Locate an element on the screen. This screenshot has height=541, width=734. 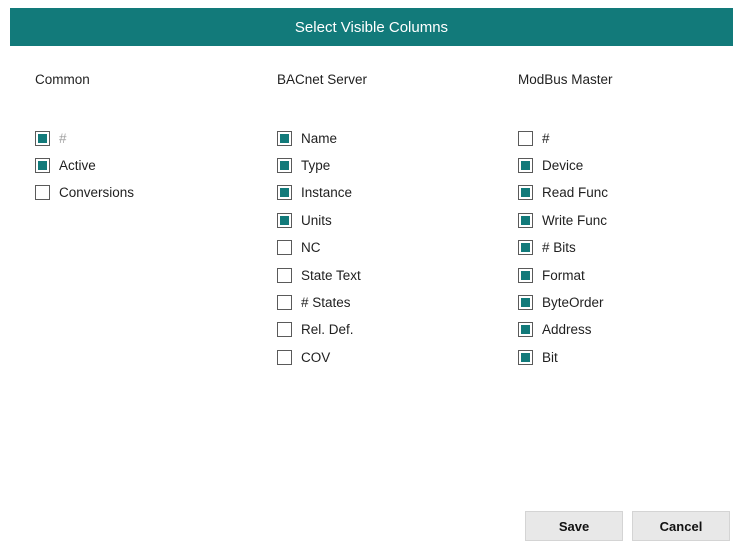
checkbox-item: Instance is located at coordinates (314, 193).